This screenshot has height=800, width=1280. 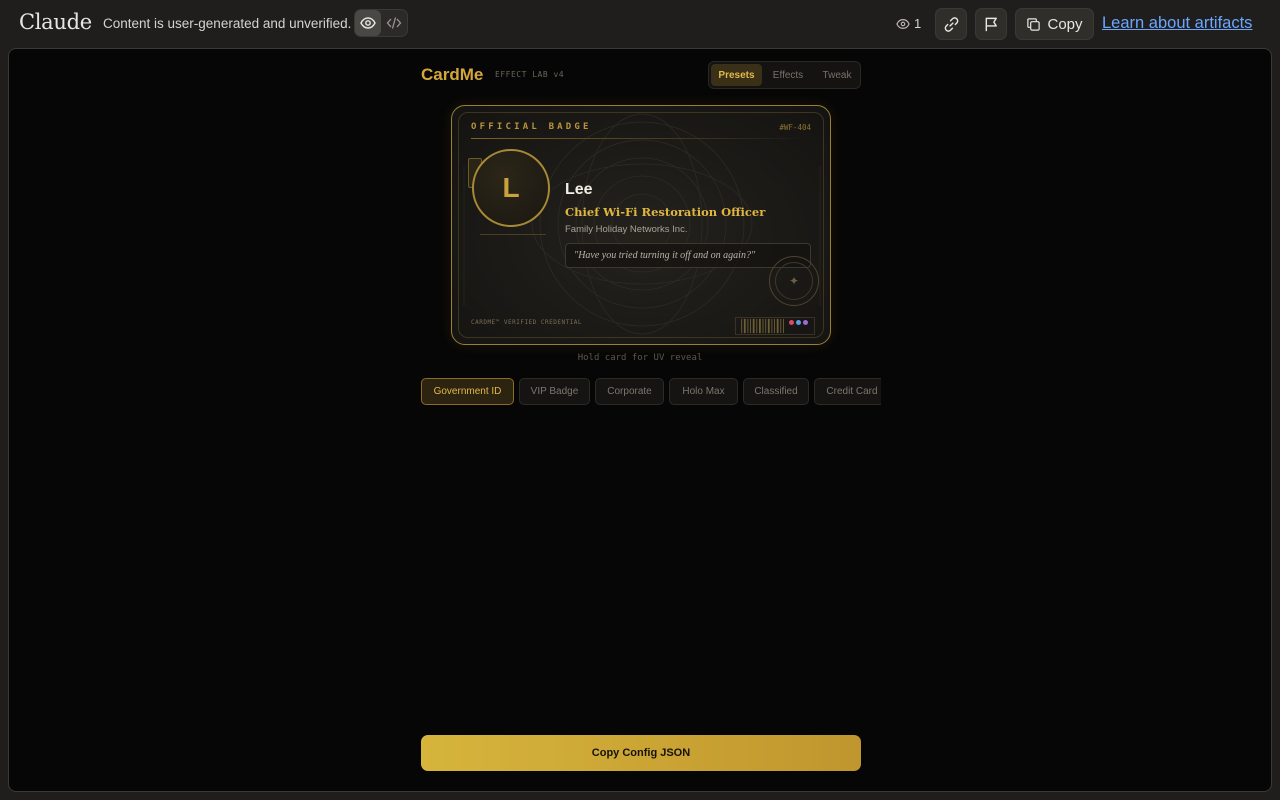 What do you see at coordinates (918, 23) in the screenshot?
I see `view-count-value: 1` at bounding box center [918, 23].